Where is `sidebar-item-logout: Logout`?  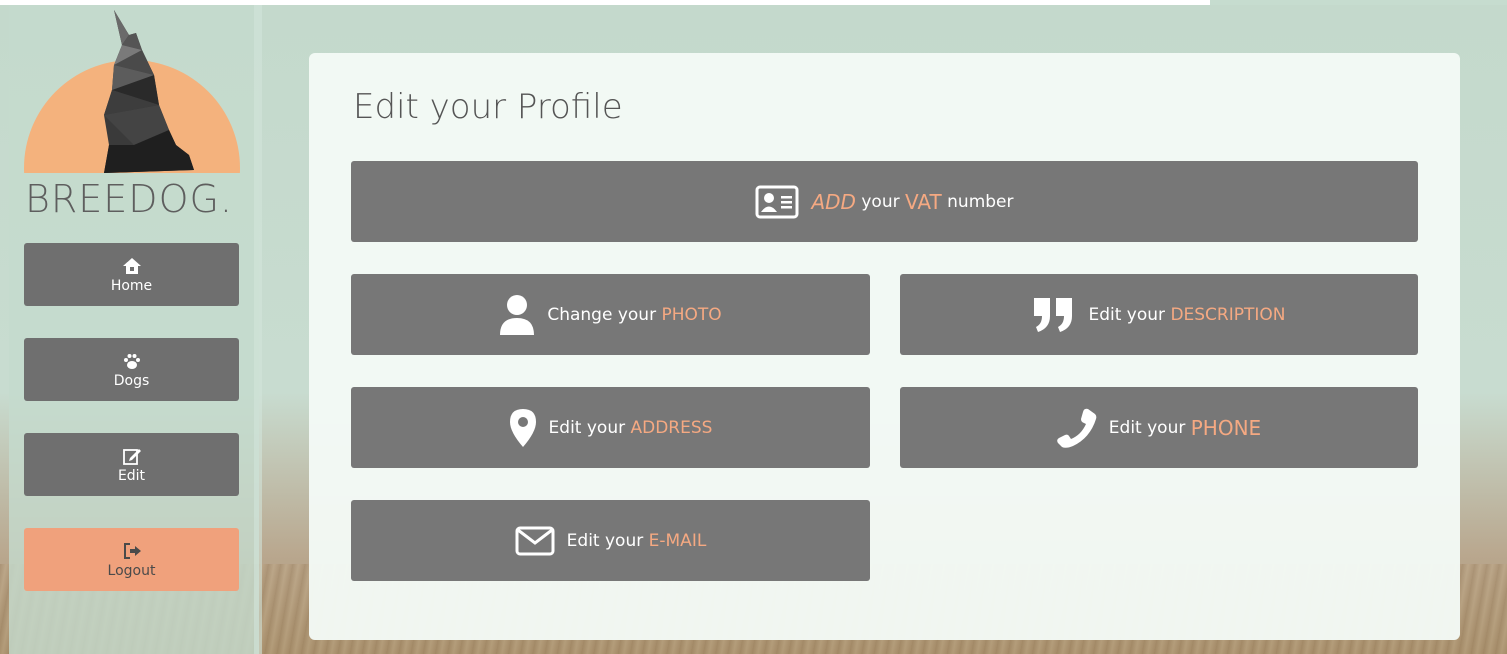 sidebar-item-logout: Logout is located at coordinates (131, 559).